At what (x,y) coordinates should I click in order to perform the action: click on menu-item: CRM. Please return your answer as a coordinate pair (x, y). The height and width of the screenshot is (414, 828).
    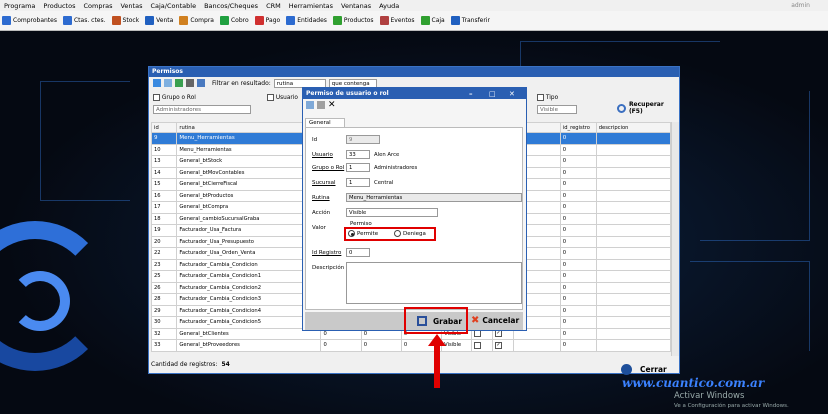
    Looking at the image, I should click on (273, 6).